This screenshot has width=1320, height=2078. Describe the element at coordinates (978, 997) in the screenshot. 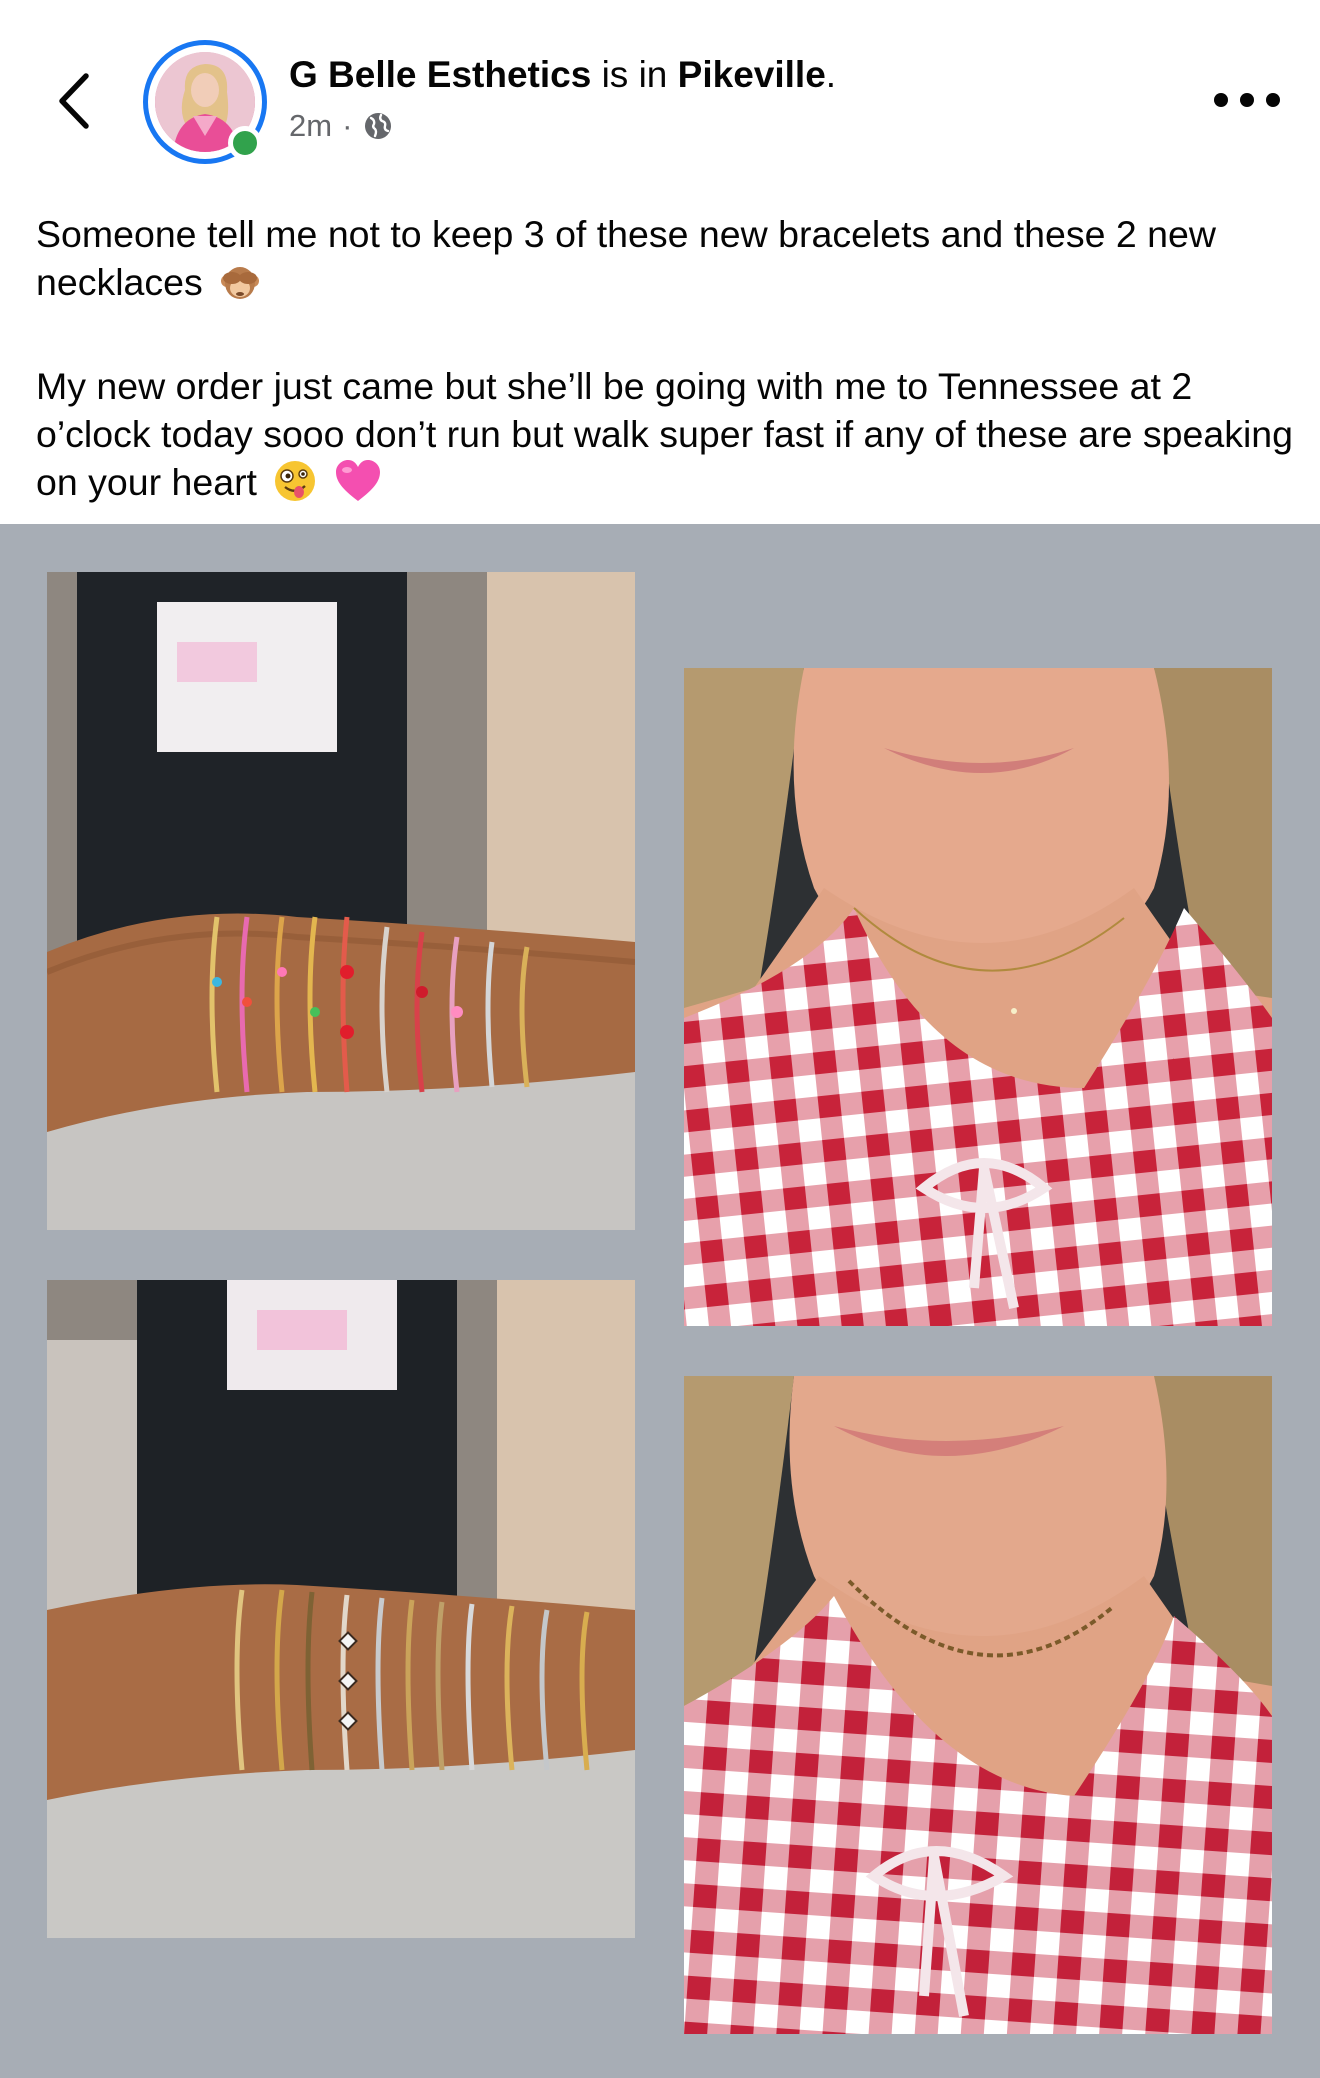

I see `photo-necklace-dainty` at that location.